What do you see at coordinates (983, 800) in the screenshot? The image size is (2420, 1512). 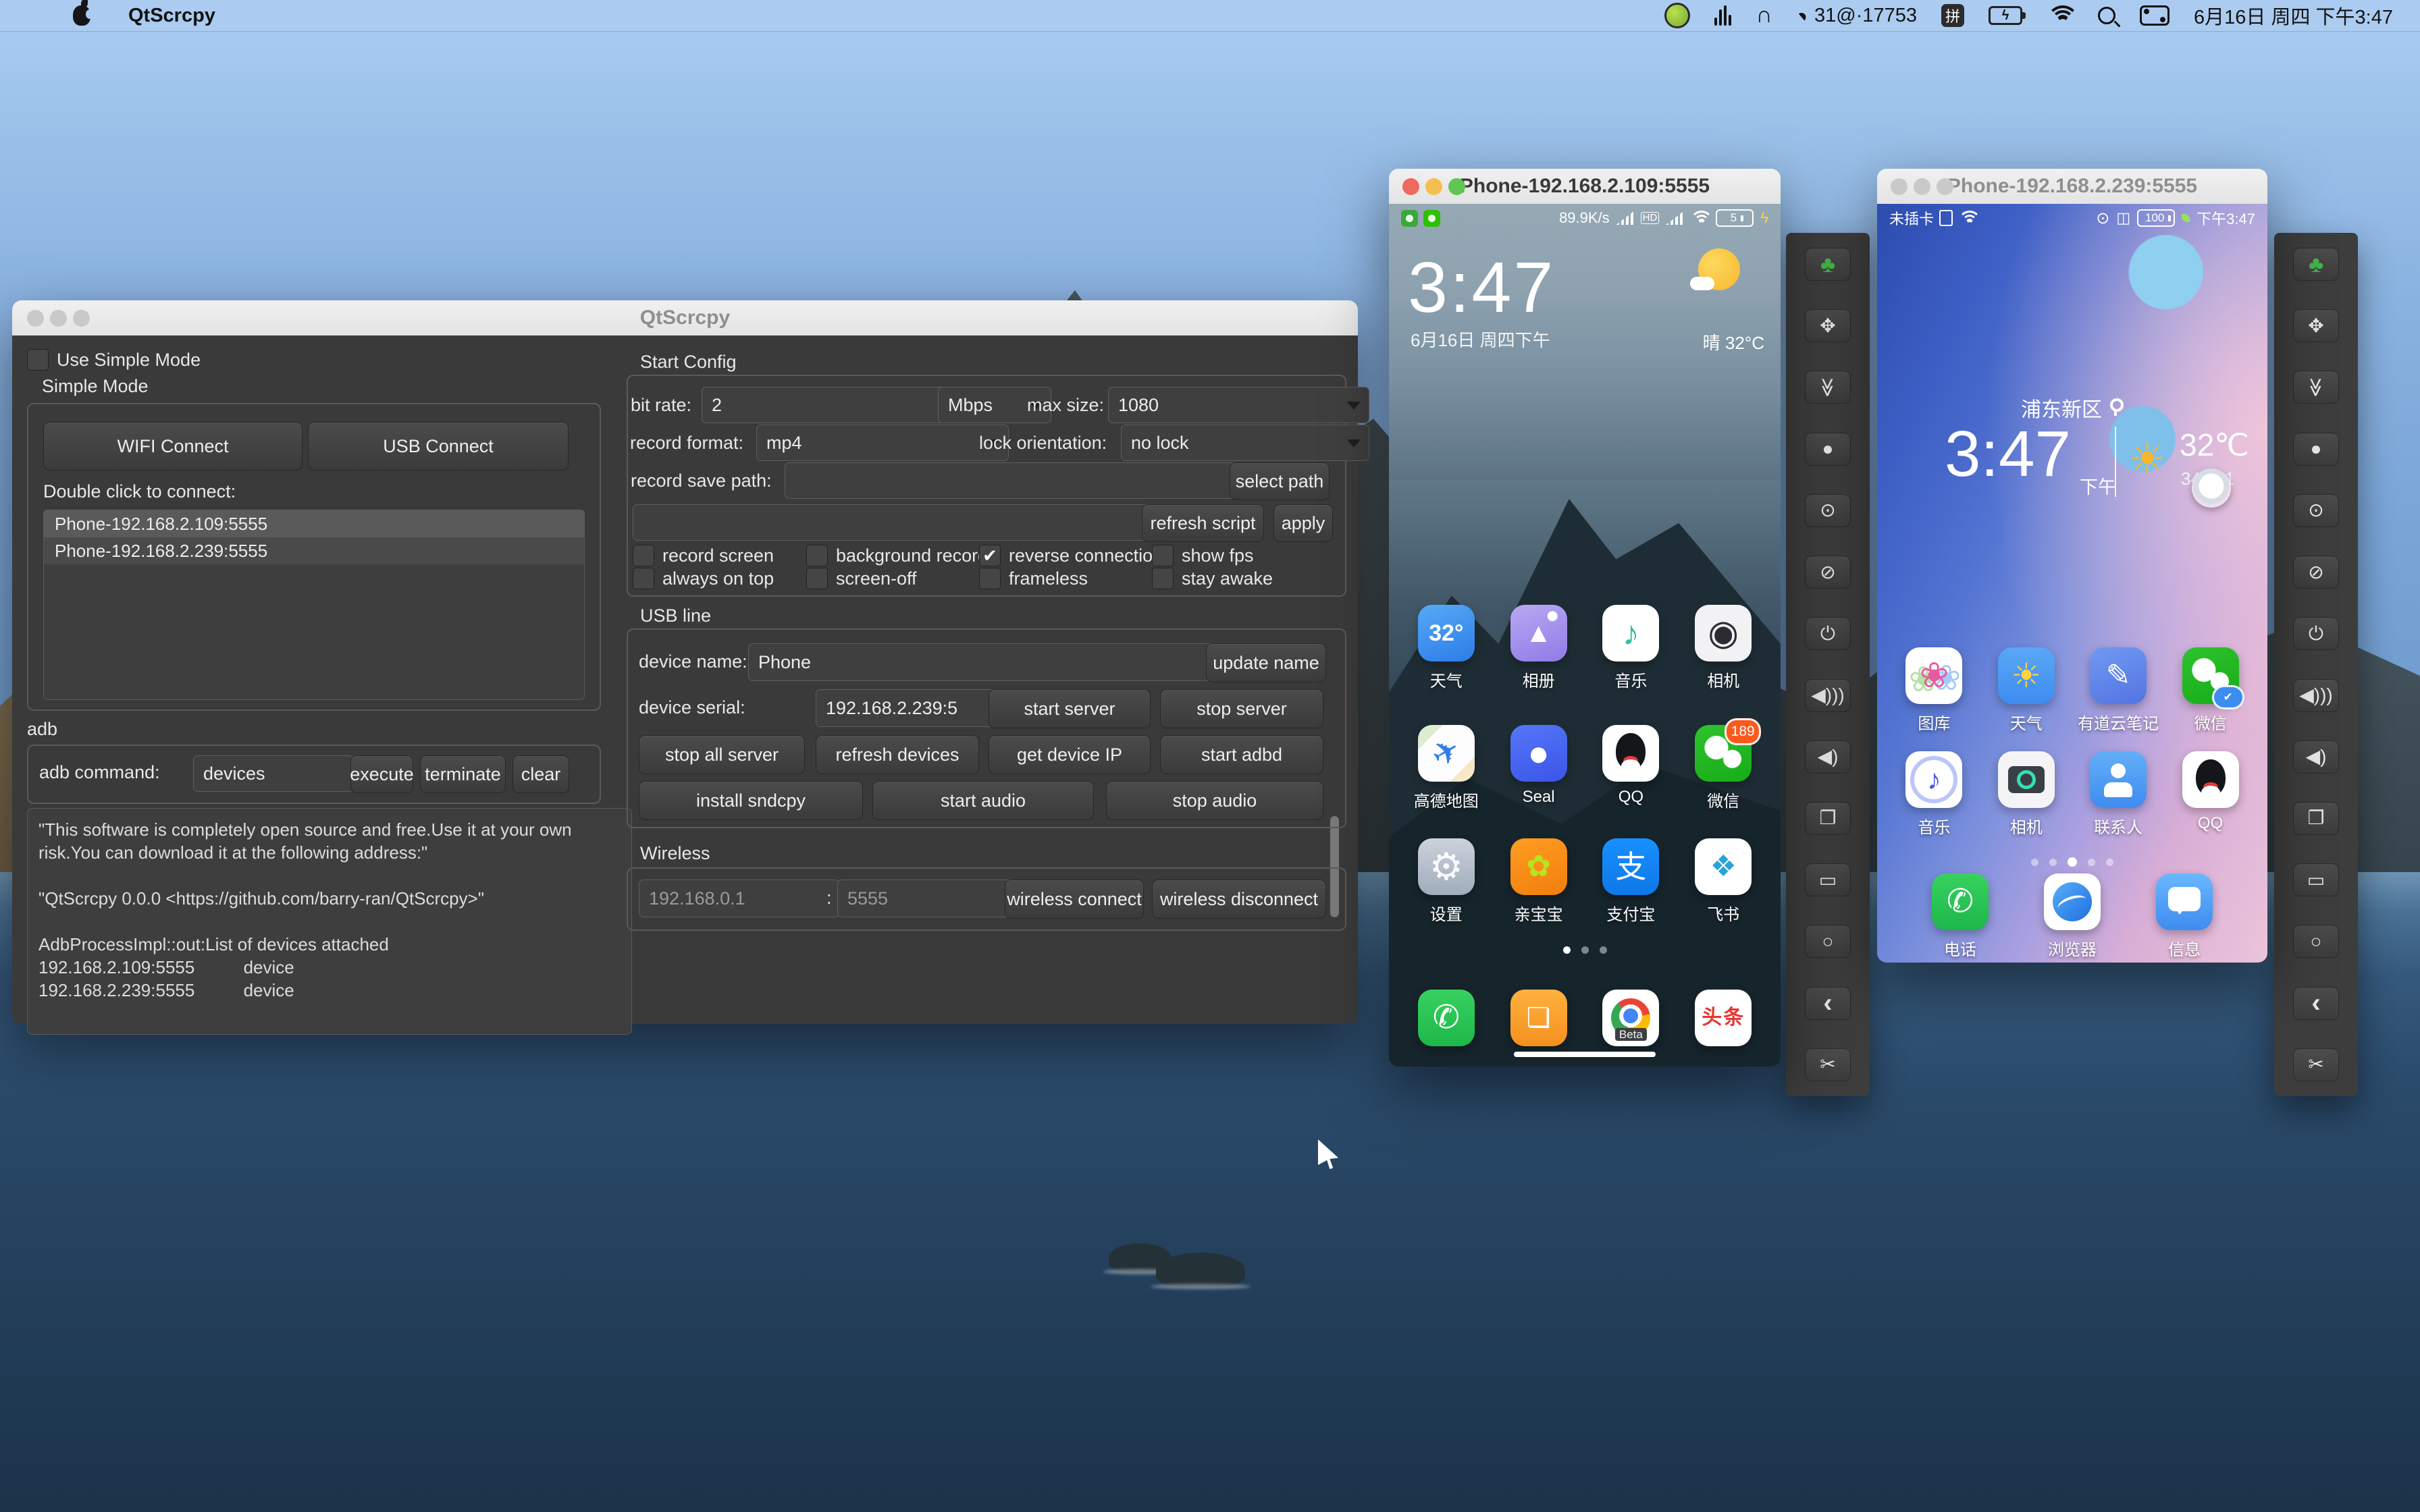 I see `start-audio-button: start audio` at bounding box center [983, 800].